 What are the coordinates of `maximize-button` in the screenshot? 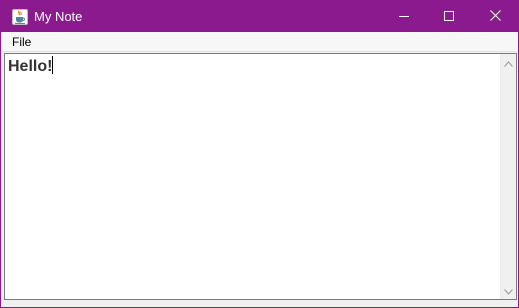 It's located at (449, 16).